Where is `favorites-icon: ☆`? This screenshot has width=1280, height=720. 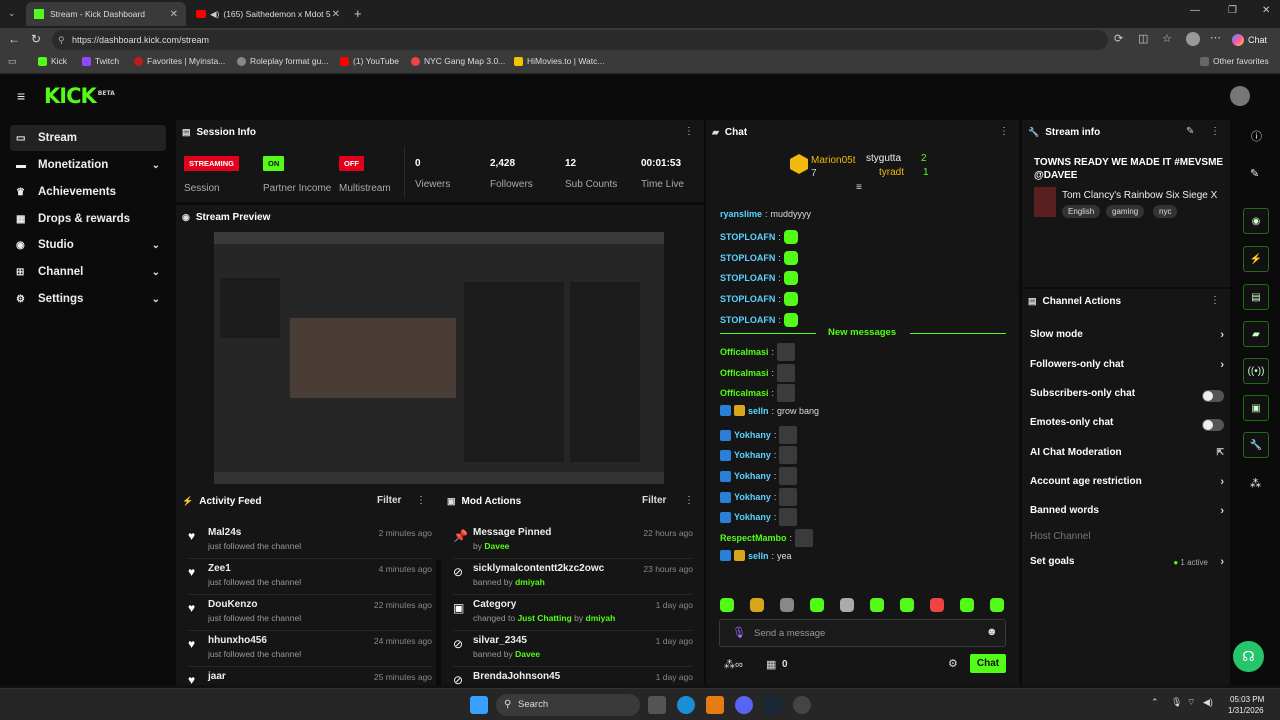 favorites-icon: ☆ is located at coordinates (1167, 38).